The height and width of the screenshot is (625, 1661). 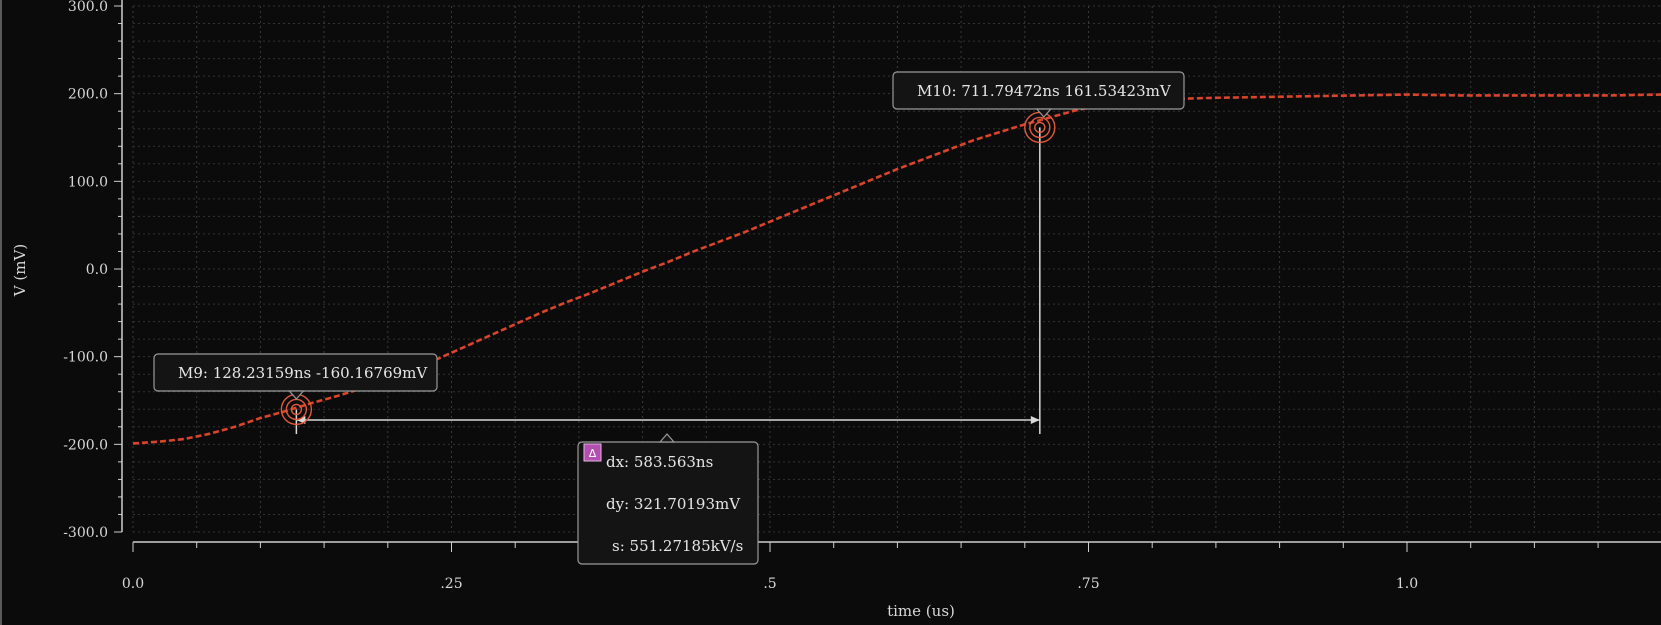 I want to click on delta-dx-text: dx: 583.563ns, so click(x=659, y=462).